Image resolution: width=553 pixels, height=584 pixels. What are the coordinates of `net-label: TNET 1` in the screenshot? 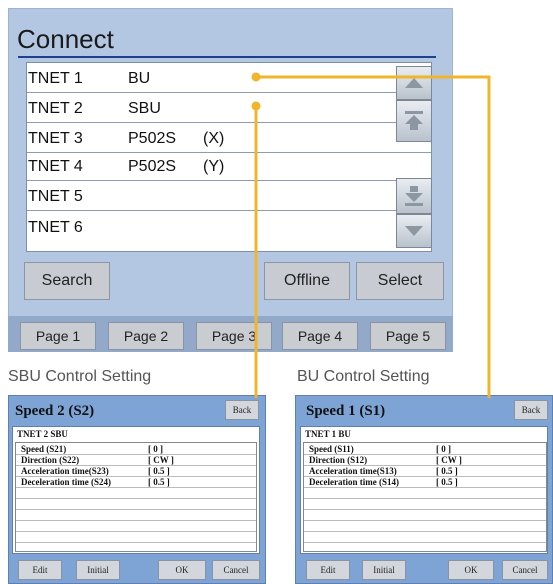 It's located at (55, 78).